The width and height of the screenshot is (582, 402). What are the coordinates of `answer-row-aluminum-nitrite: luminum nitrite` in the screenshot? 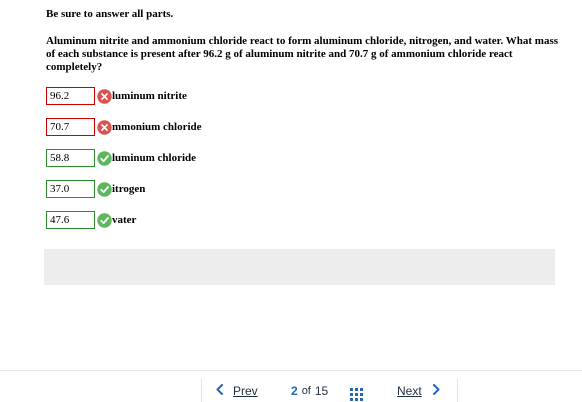 It's located at (116, 96).